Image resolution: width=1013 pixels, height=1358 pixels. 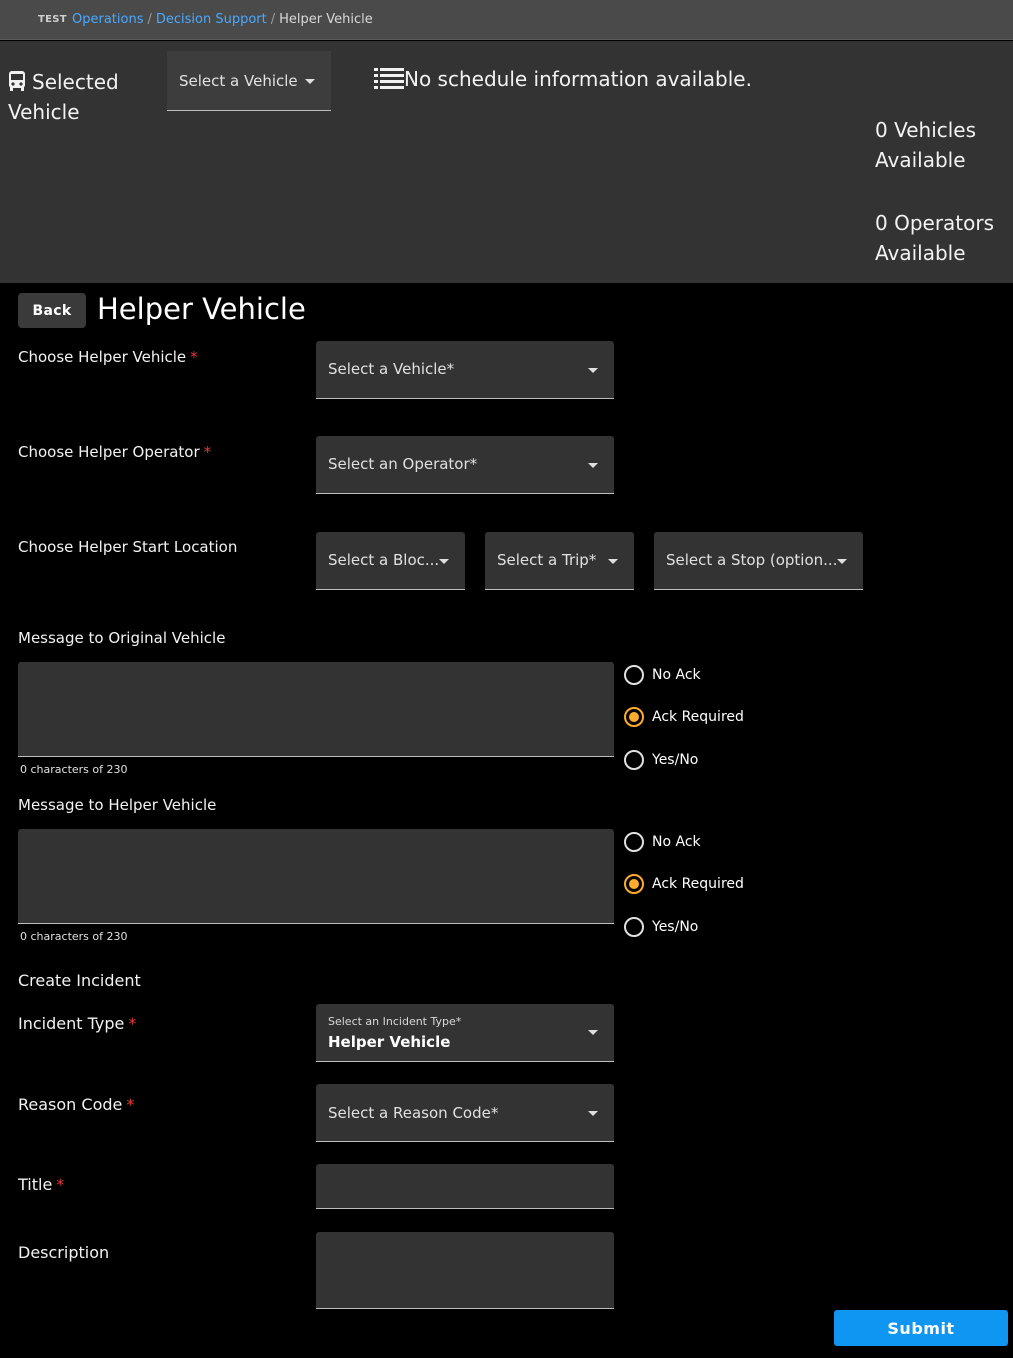 I want to click on helper-vehicle-select-value: Select a Vehicle*, so click(x=391, y=369).